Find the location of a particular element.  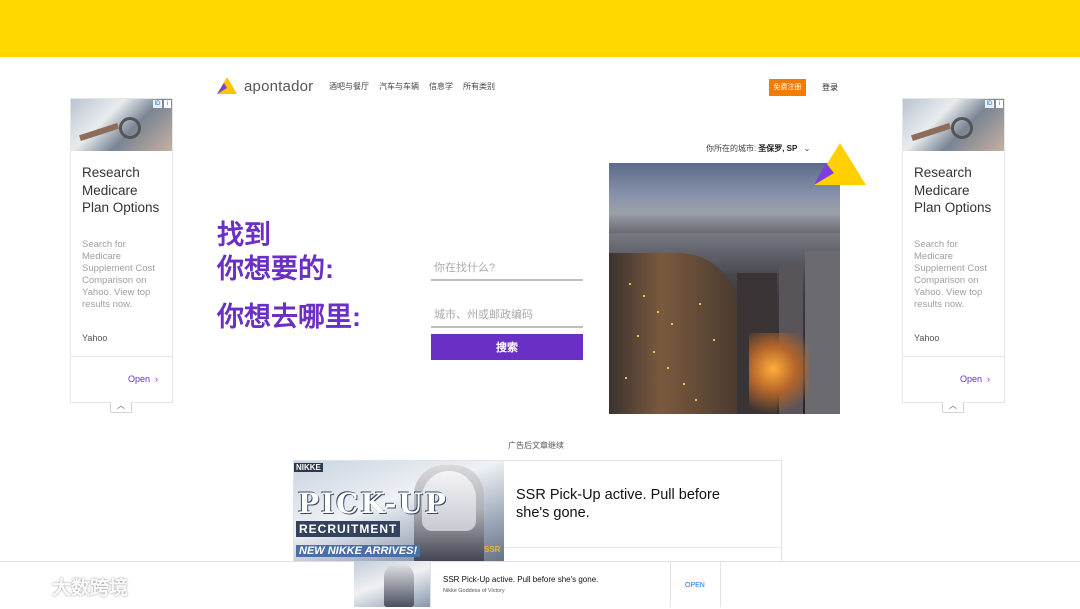

logo-text: apontador is located at coordinates (279, 86).